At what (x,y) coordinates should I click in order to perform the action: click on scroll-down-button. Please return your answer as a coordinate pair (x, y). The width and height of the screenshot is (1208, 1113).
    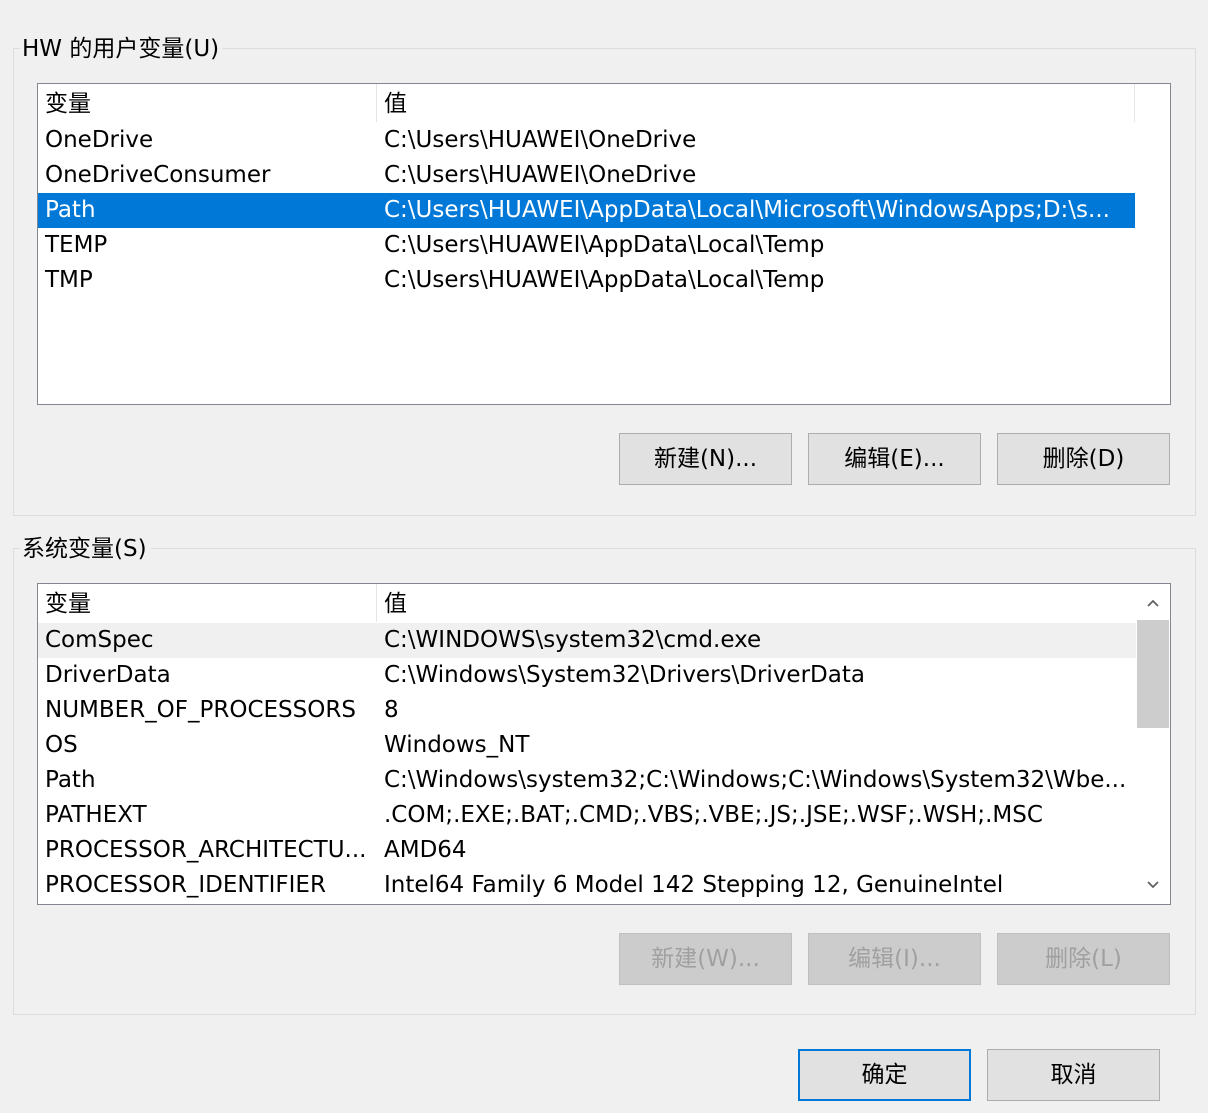
    Looking at the image, I should click on (1153, 885).